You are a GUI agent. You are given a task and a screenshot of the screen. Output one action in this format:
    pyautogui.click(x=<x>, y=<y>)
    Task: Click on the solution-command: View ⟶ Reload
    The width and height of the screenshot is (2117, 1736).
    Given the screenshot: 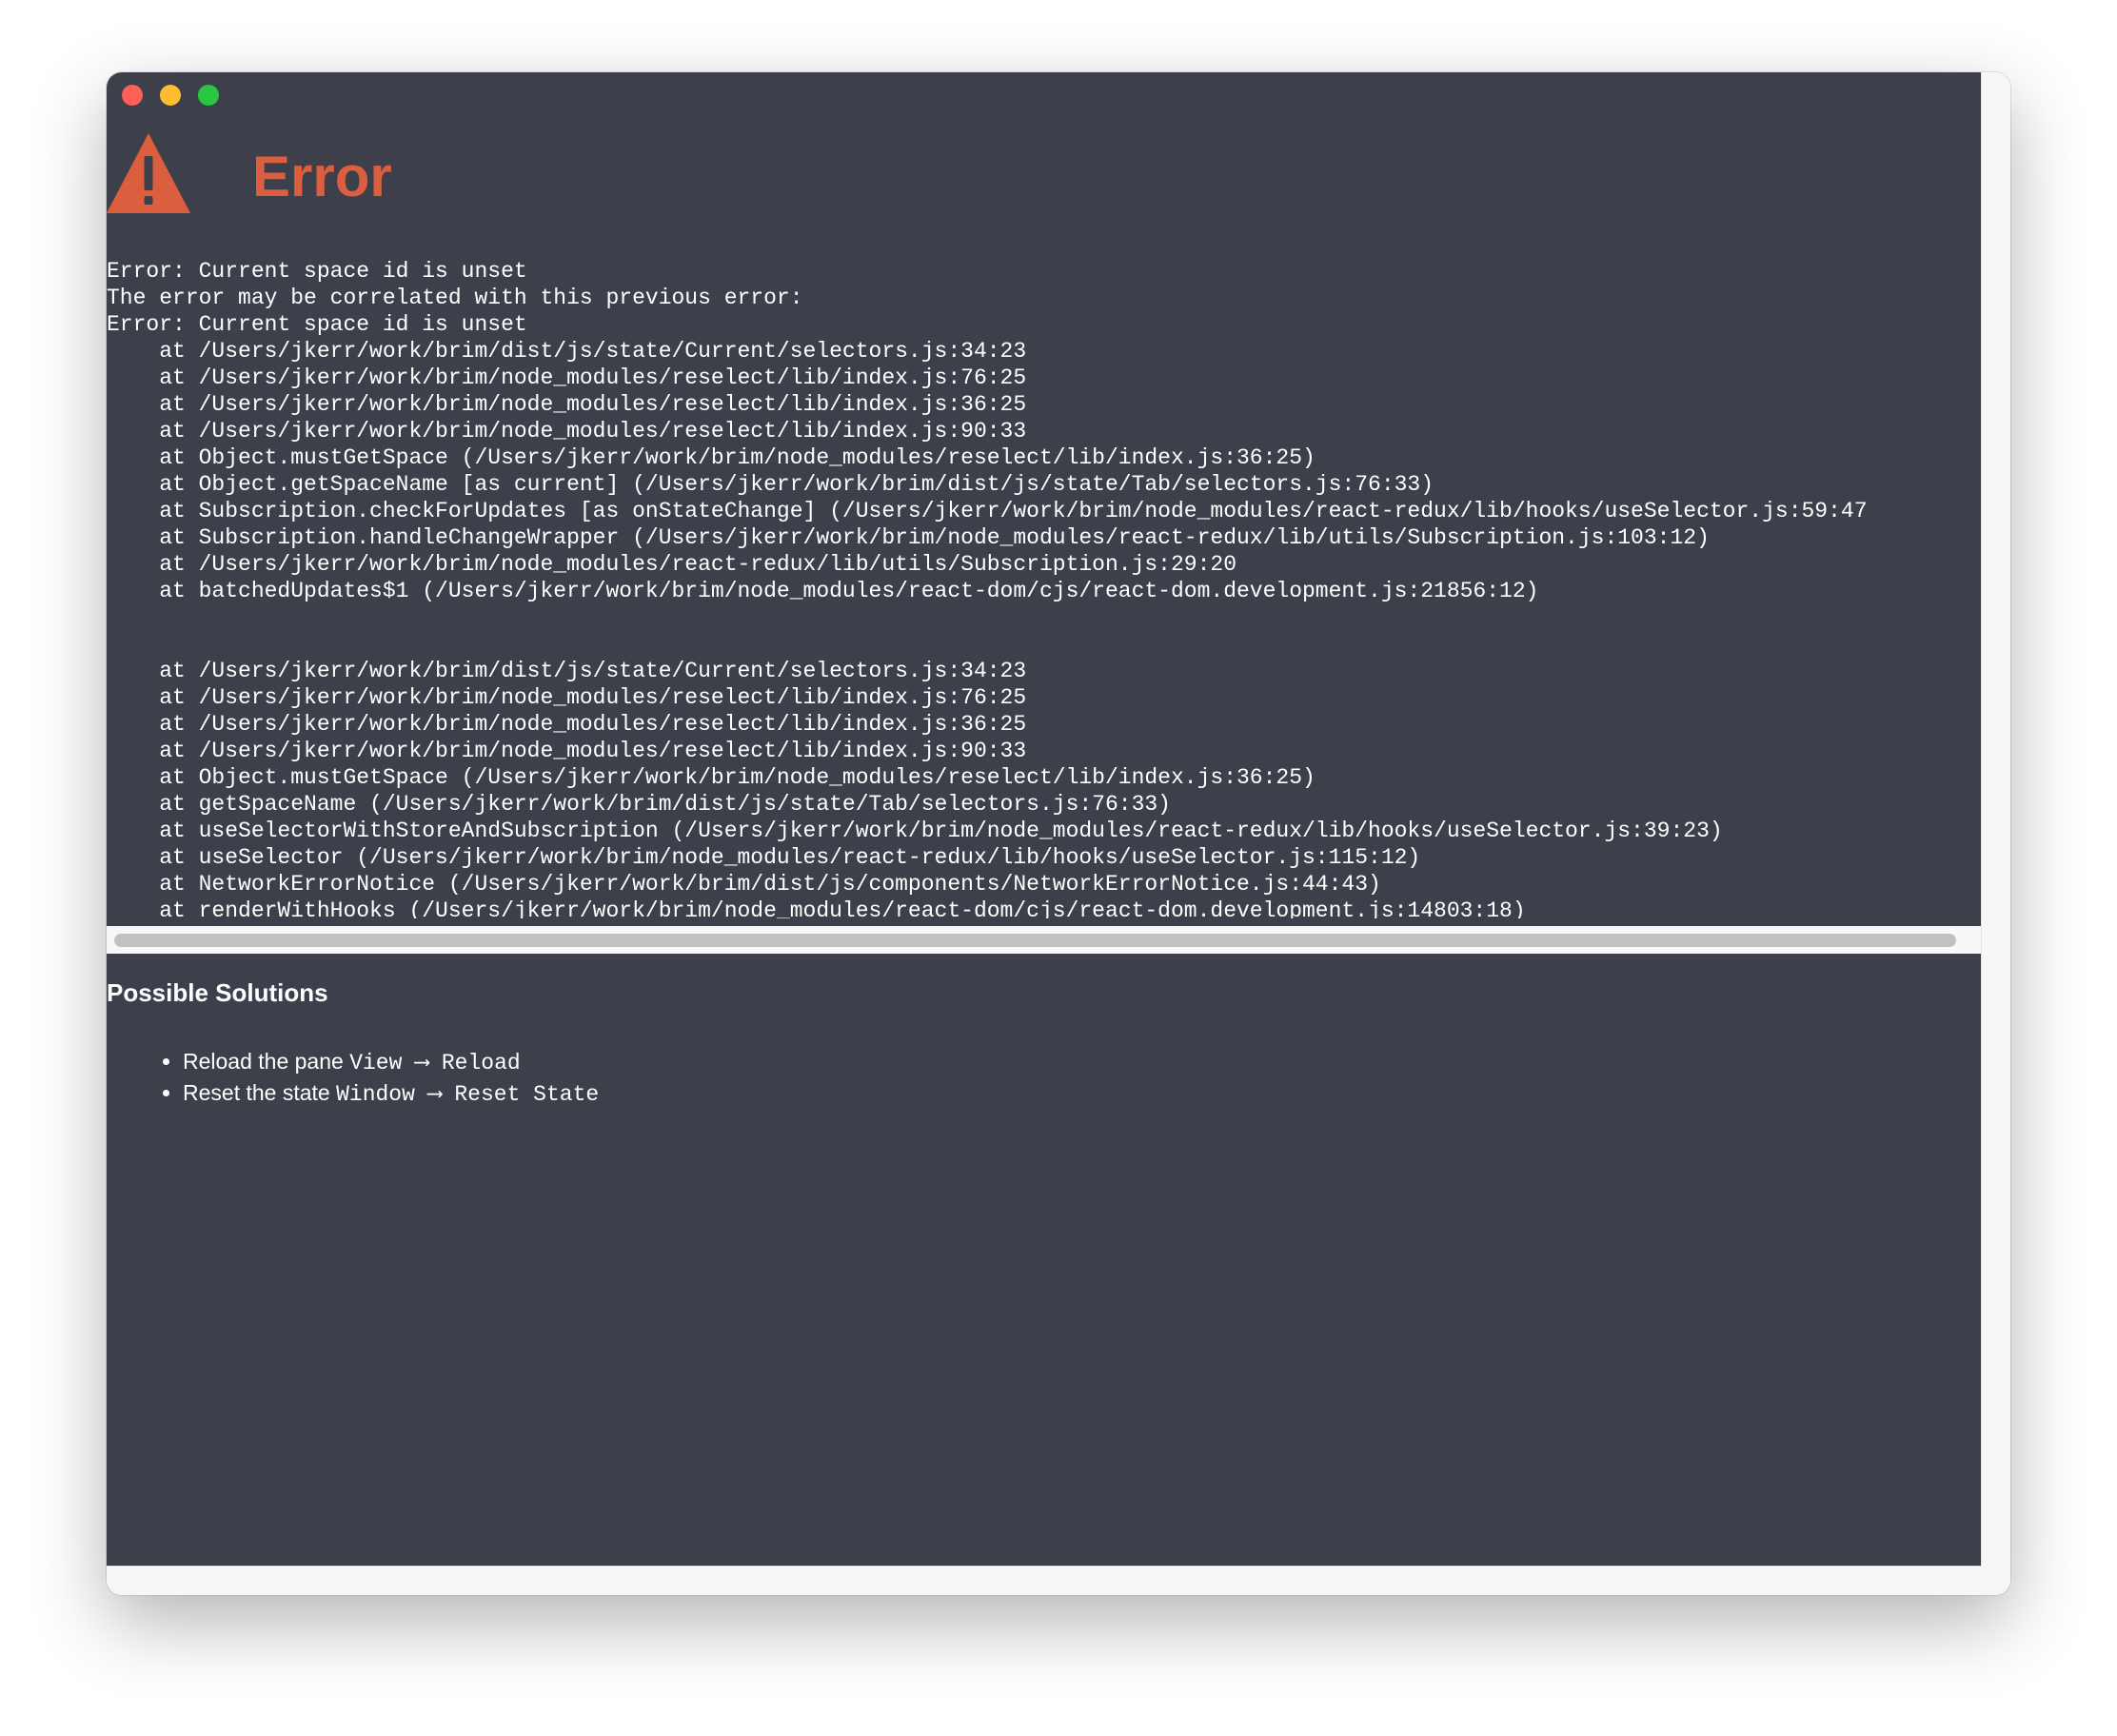 What is the action you would take?
    pyautogui.click(x=435, y=1063)
    